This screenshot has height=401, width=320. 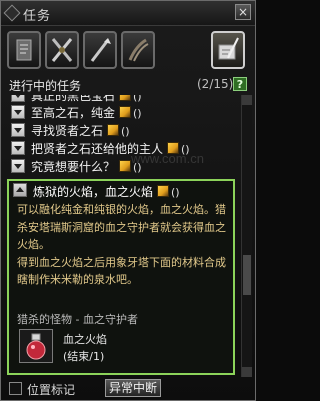 I want to click on quest-row: 真正的黑色宝石 (), so click(x=123, y=99).